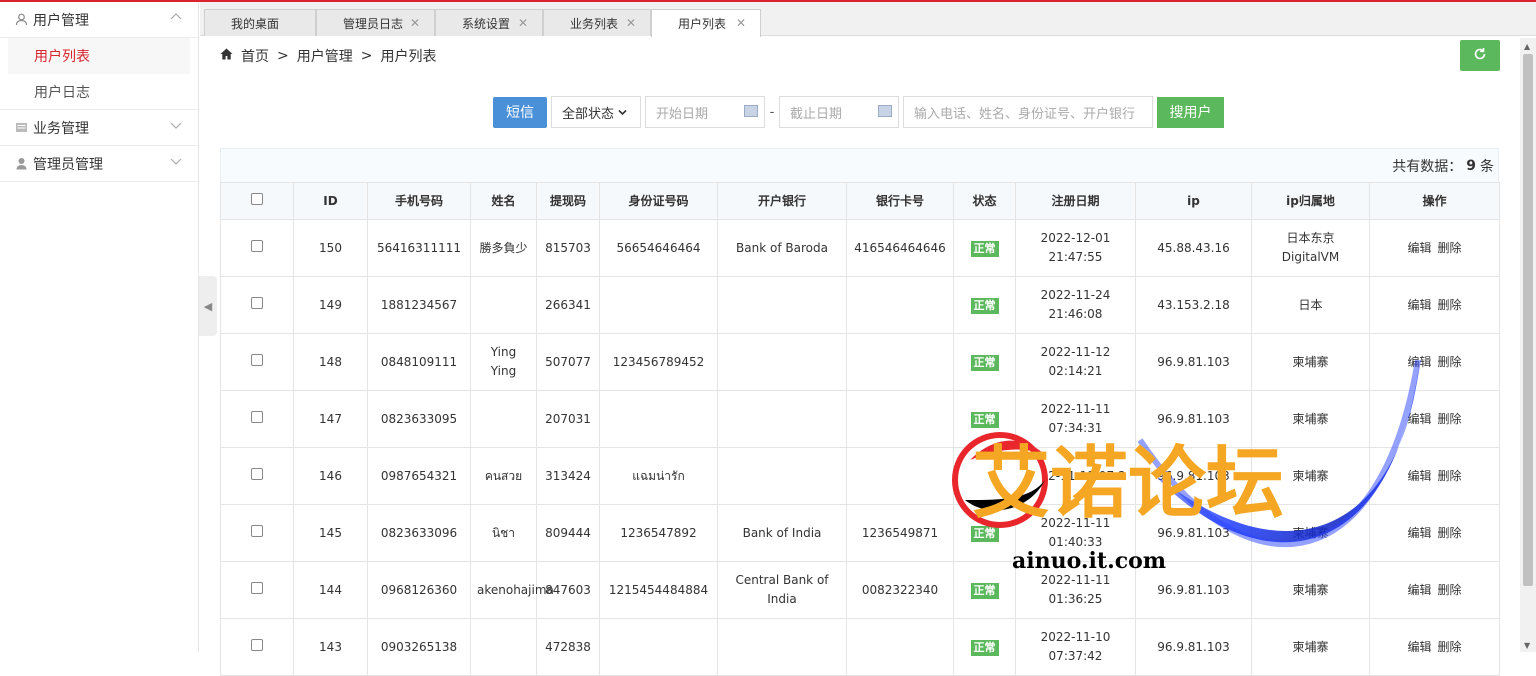  What do you see at coordinates (706, 23) in the screenshot?
I see `tab-user-list: 用户列表 ✕` at bounding box center [706, 23].